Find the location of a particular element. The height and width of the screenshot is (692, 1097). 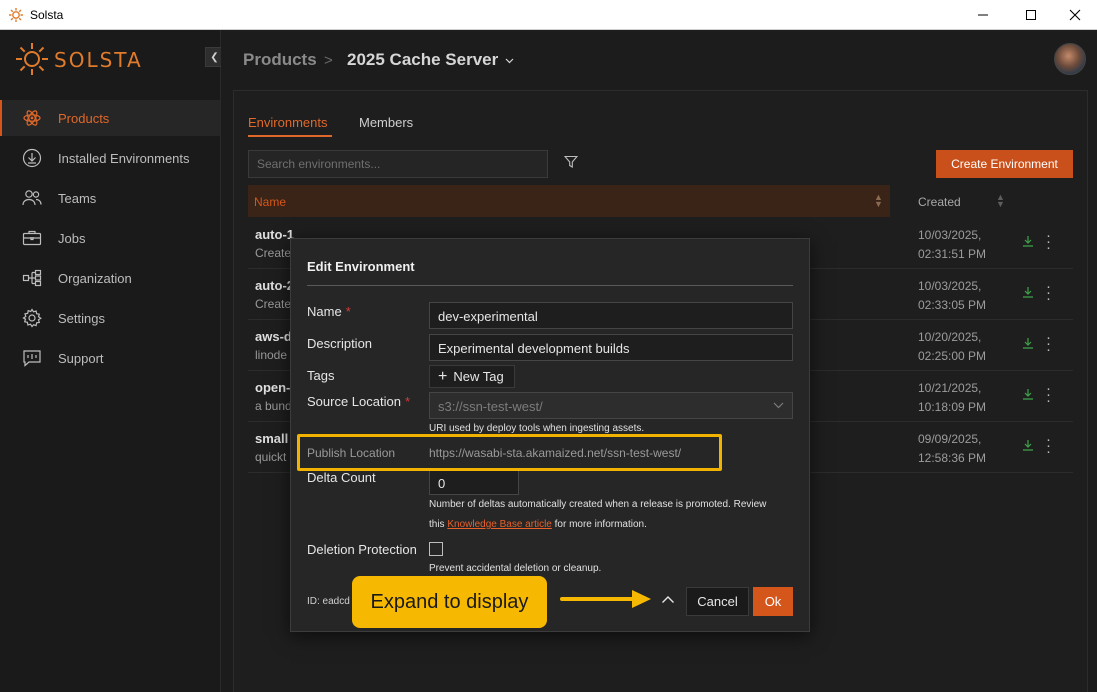

briefcase-icon is located at coordinates (32, 238).